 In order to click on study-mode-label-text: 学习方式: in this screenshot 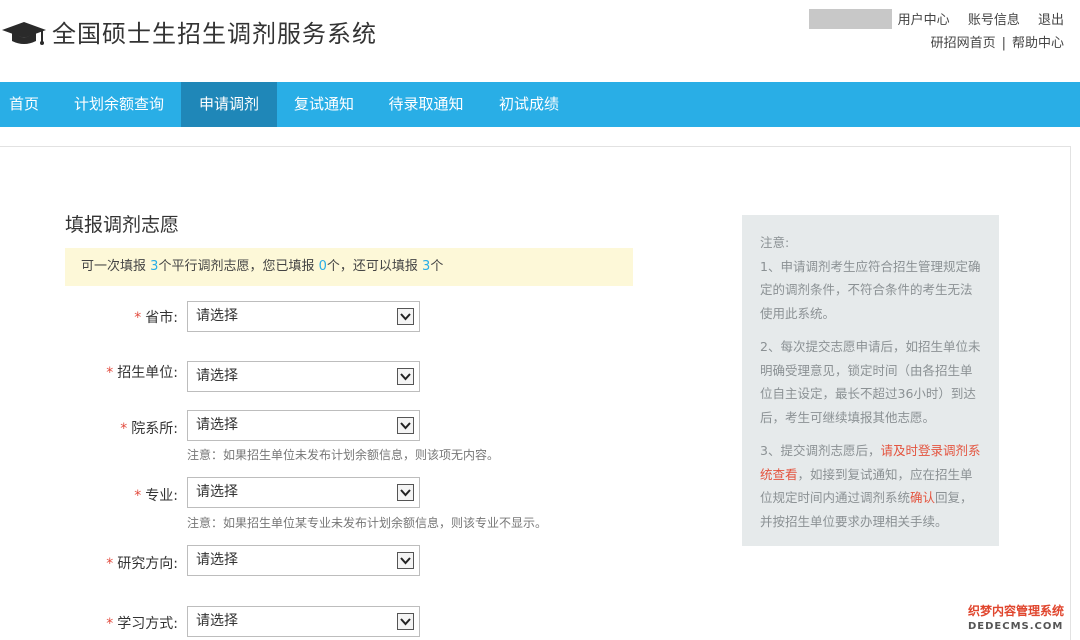, I will do `click(147, 624)`.